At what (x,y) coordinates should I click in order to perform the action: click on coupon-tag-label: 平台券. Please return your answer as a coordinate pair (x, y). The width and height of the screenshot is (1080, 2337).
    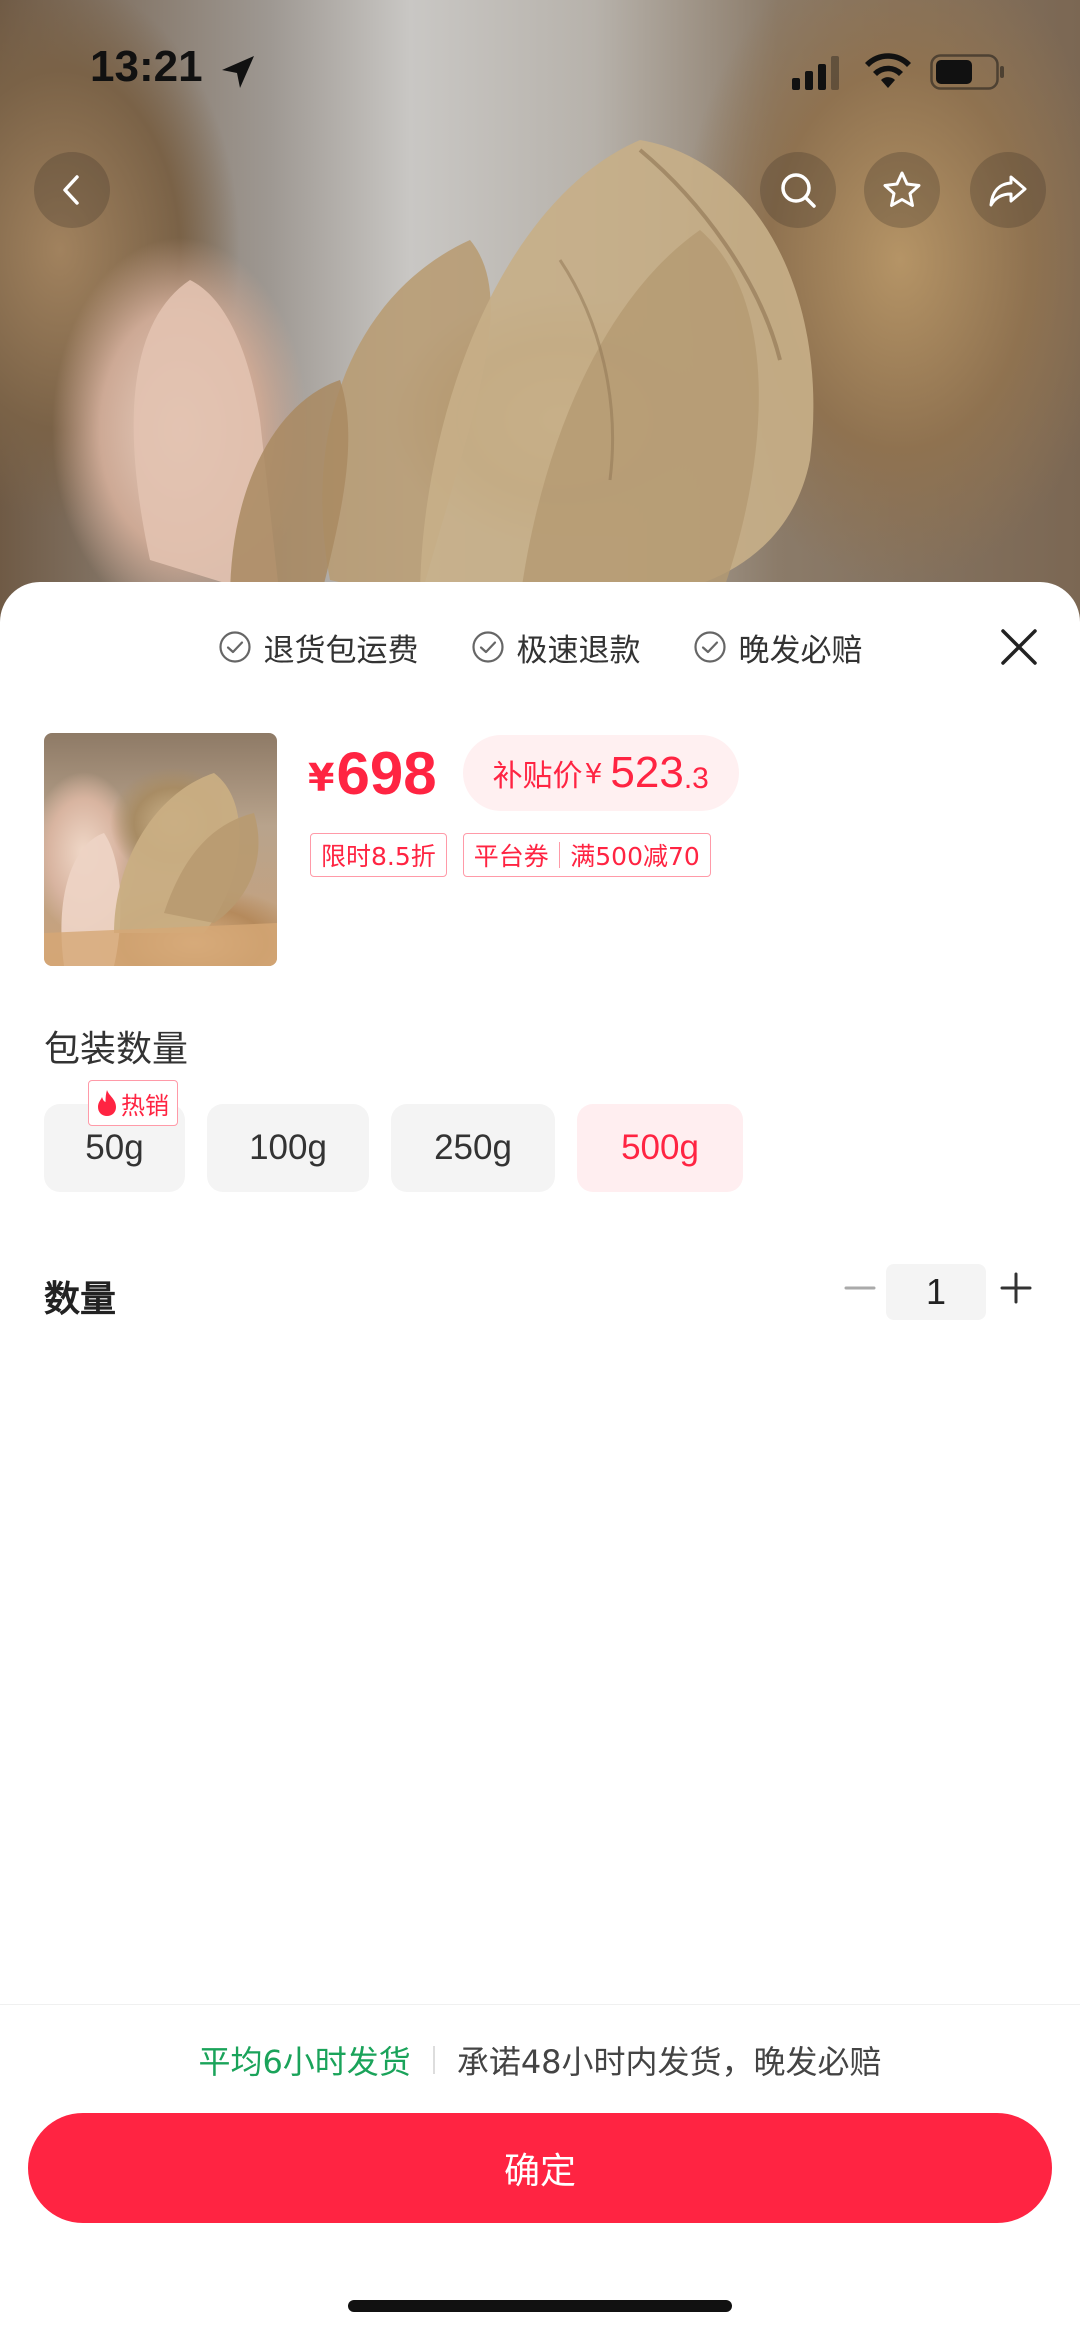
    Looking at the image, I should click on (511, 856).